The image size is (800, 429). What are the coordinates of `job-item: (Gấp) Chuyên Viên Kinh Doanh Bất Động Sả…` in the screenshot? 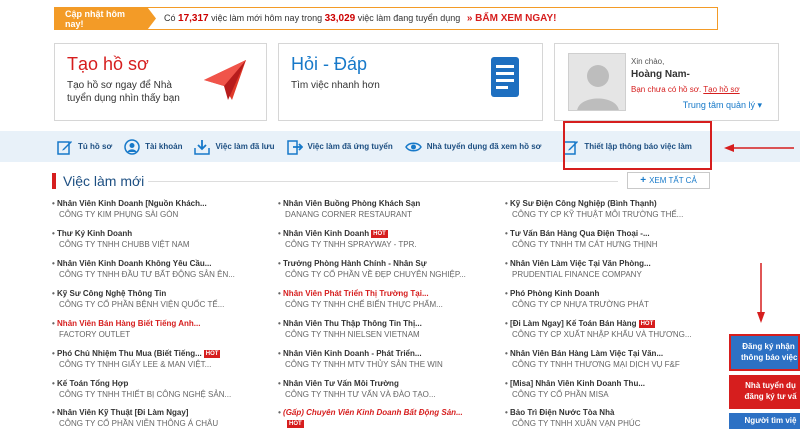 It's located at (388, 418).